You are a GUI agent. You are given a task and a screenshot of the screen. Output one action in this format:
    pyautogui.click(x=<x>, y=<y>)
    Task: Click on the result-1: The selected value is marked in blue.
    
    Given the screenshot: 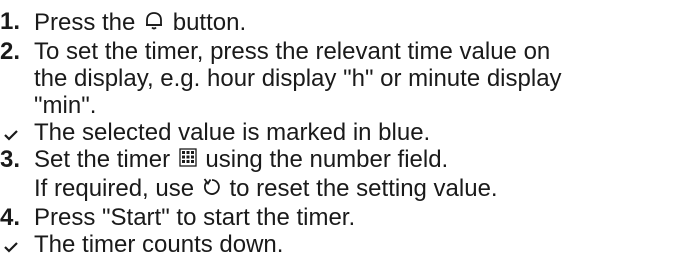 What is the action you would take?
    pyautogui.click(x=338, y=132)
    